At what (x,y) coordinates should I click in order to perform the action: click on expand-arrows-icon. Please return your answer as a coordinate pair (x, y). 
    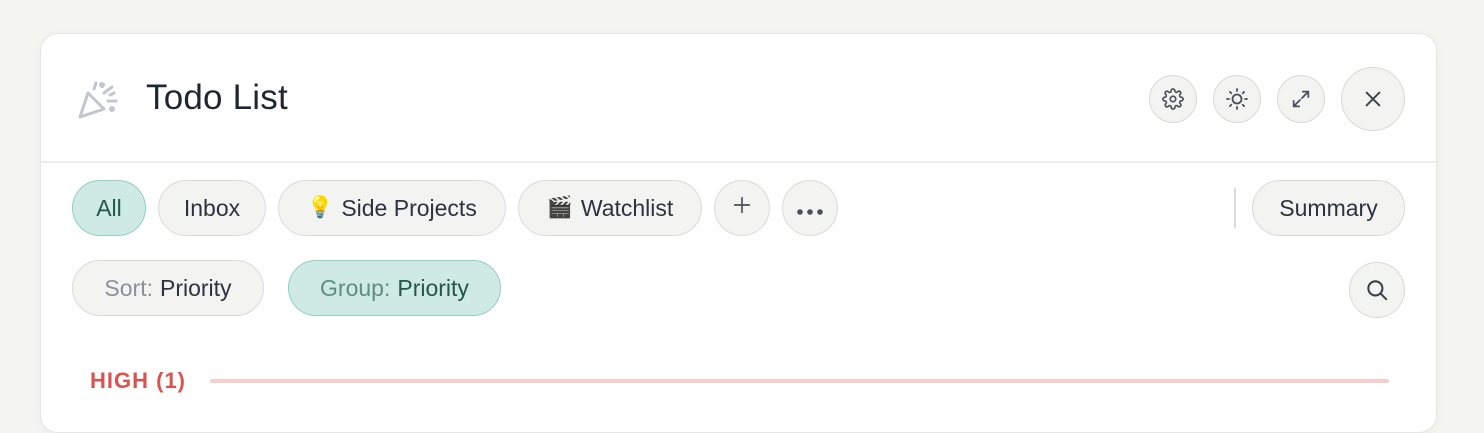
    Looking at the image, I should click on (1301, 99).